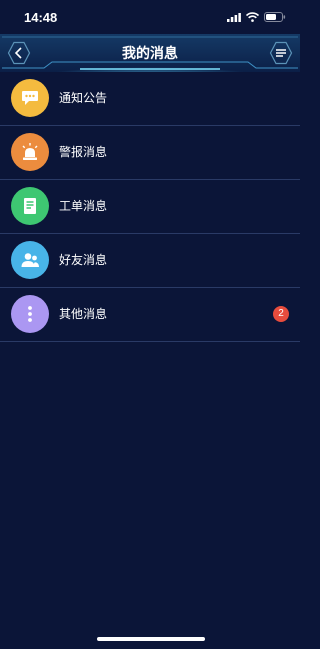  Describe the element at coordinates (150, 17) in the screenshot. I see `status-bar: 14:48` at that location.